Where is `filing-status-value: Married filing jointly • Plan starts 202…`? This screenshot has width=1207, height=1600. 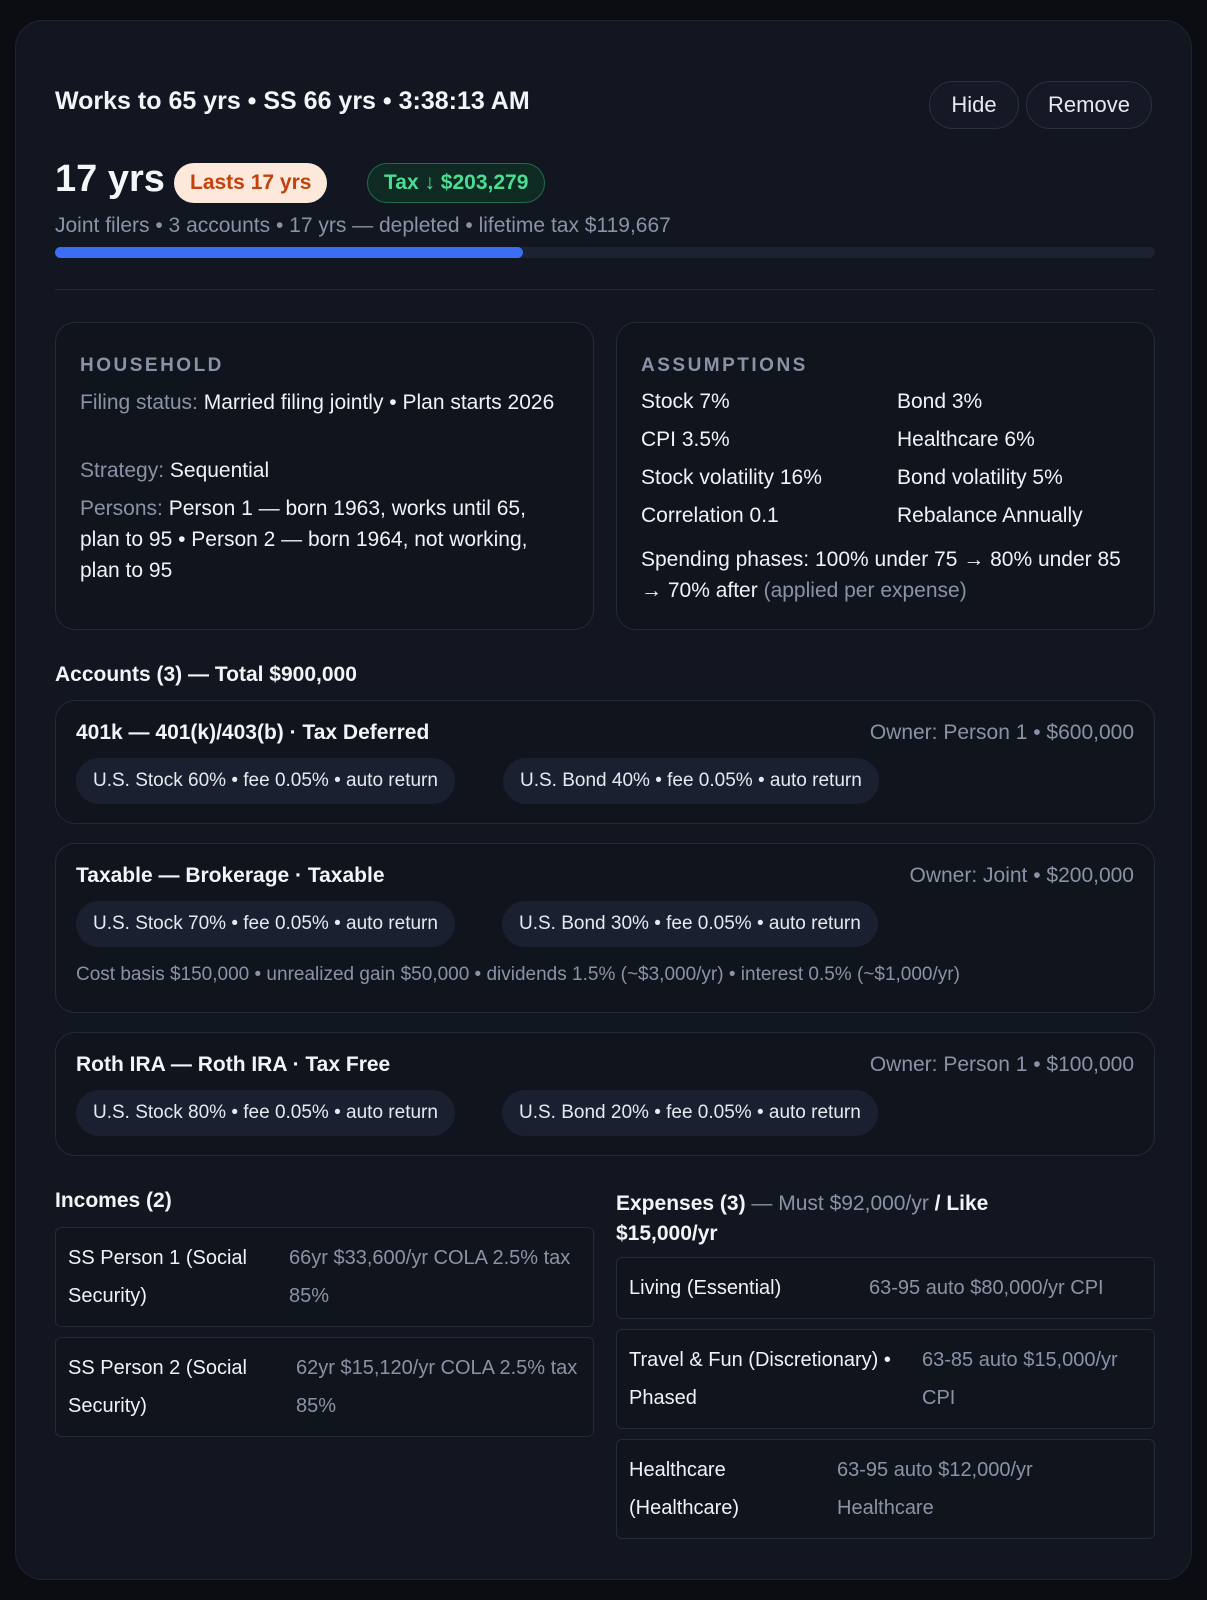 filing-status-value: Married filing jointly • Plan starts 202… is located at coordinates (379, 402).